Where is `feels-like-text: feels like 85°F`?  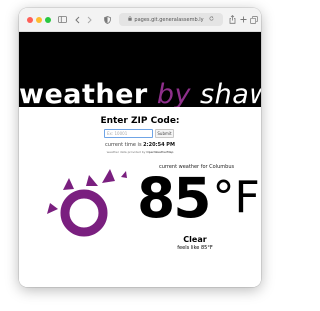 feels-like-text: feels like 85°F is located at coordinates (195, 248).